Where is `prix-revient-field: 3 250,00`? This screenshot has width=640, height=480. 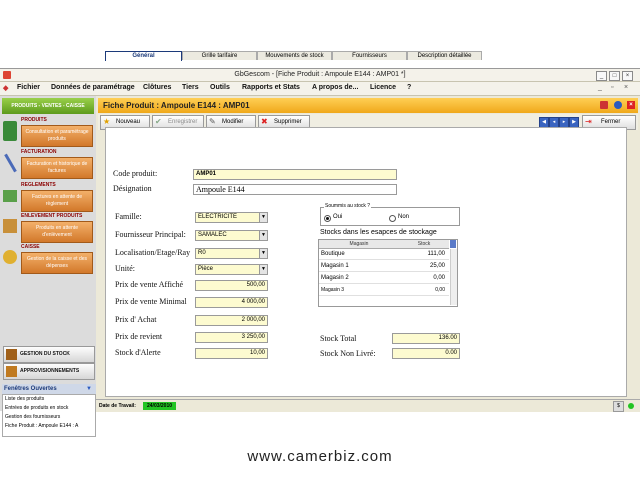 prix-revient-field: 3 250,00 is located at coordinates (231, 337).